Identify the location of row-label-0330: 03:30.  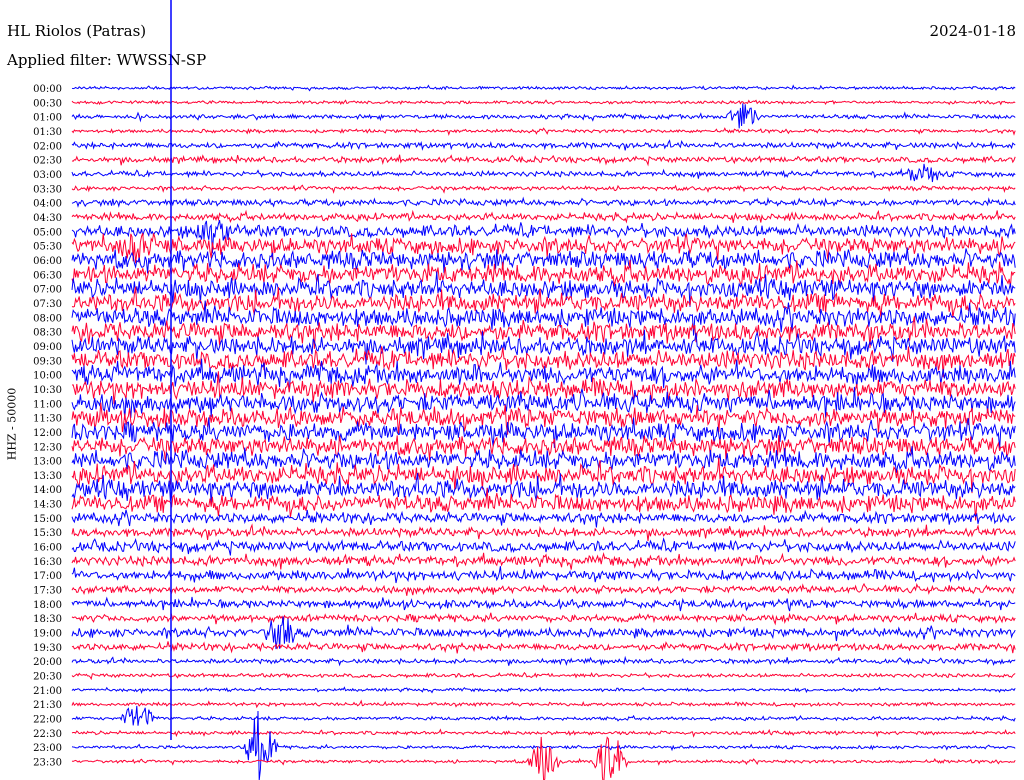
(47, 189).